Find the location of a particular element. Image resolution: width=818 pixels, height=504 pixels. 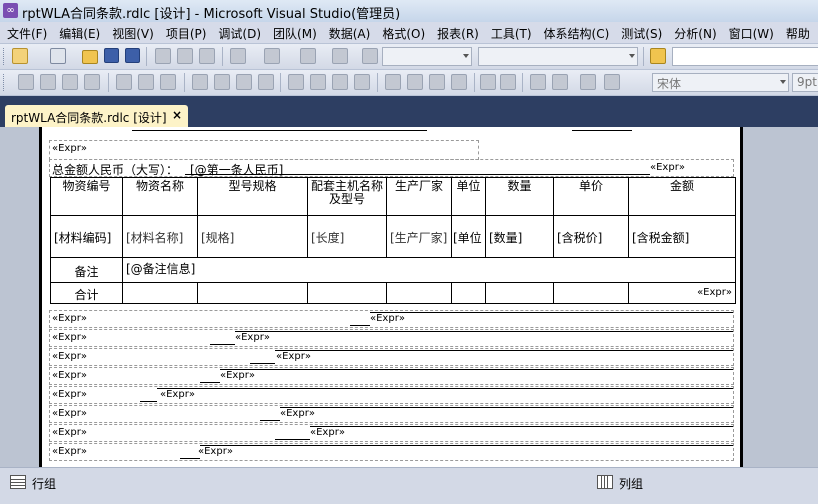

paste-icon is located at coordinates (207, 56).